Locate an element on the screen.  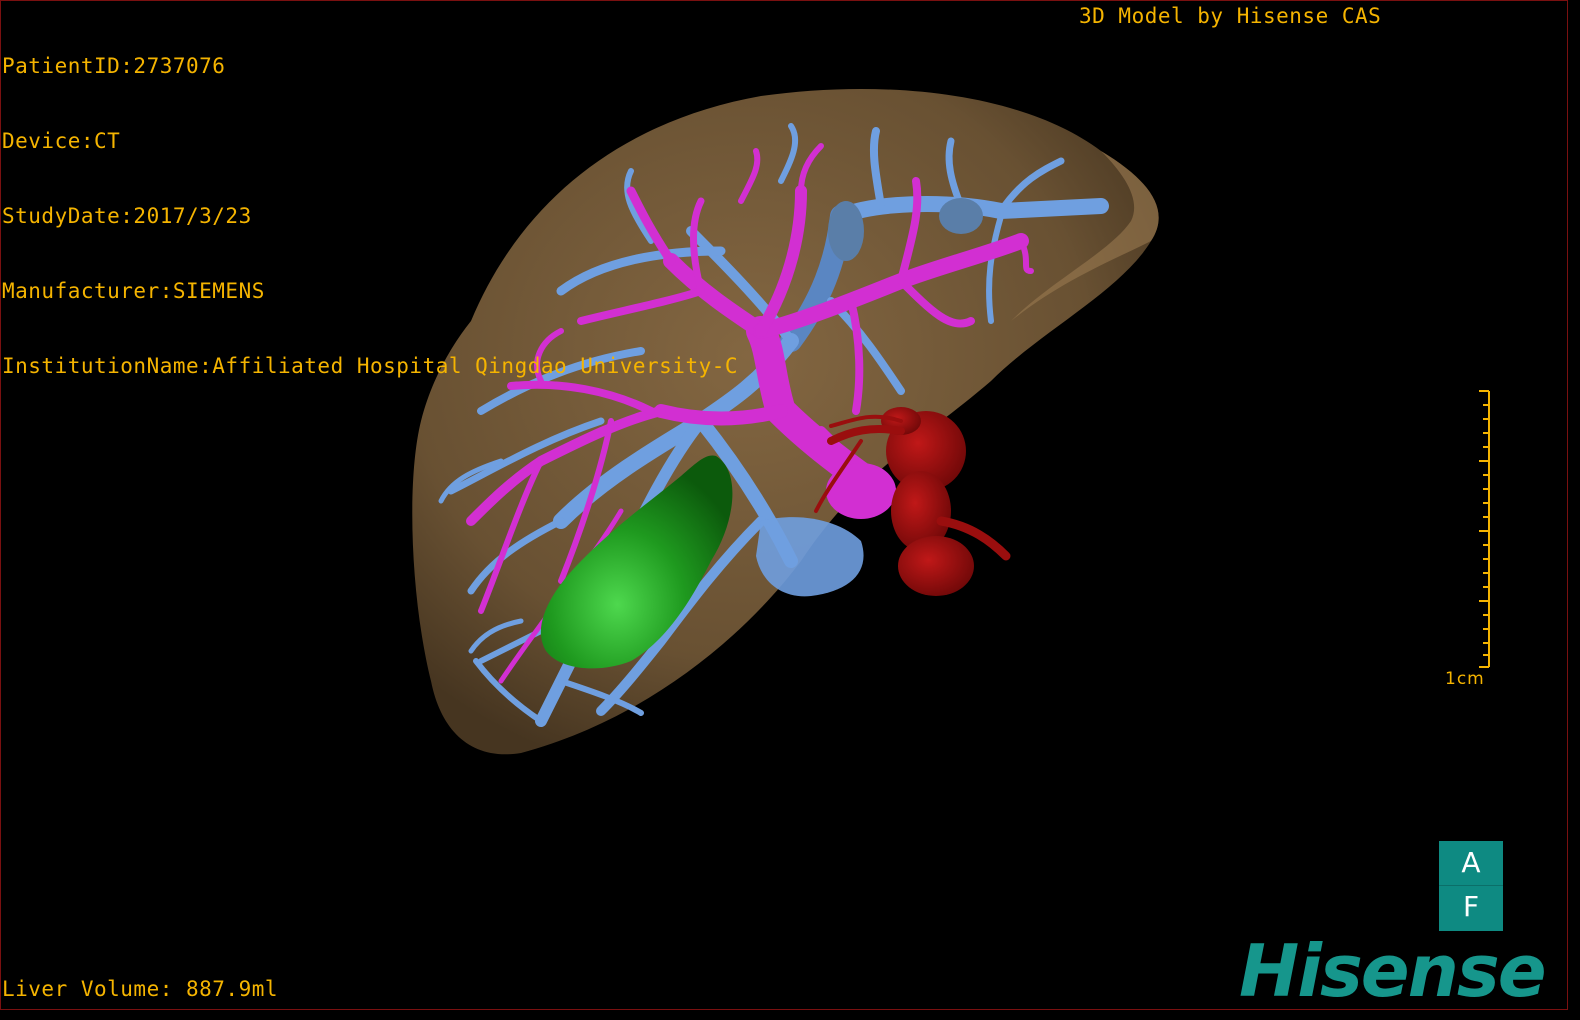
manufacturer: Manufacturer:SIEMENS is located at coordinates (133, 291).